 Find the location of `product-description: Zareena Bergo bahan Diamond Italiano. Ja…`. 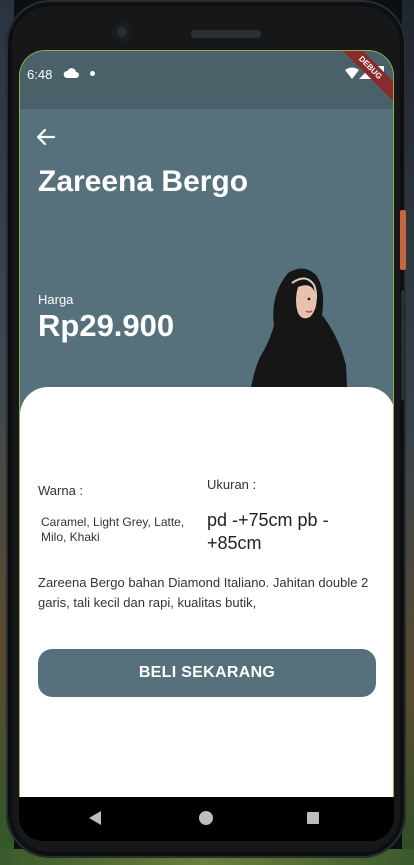

product-description: Zareena Bergo bahan Diamond Italiano. Ja… is located at coordinates (203, 592).